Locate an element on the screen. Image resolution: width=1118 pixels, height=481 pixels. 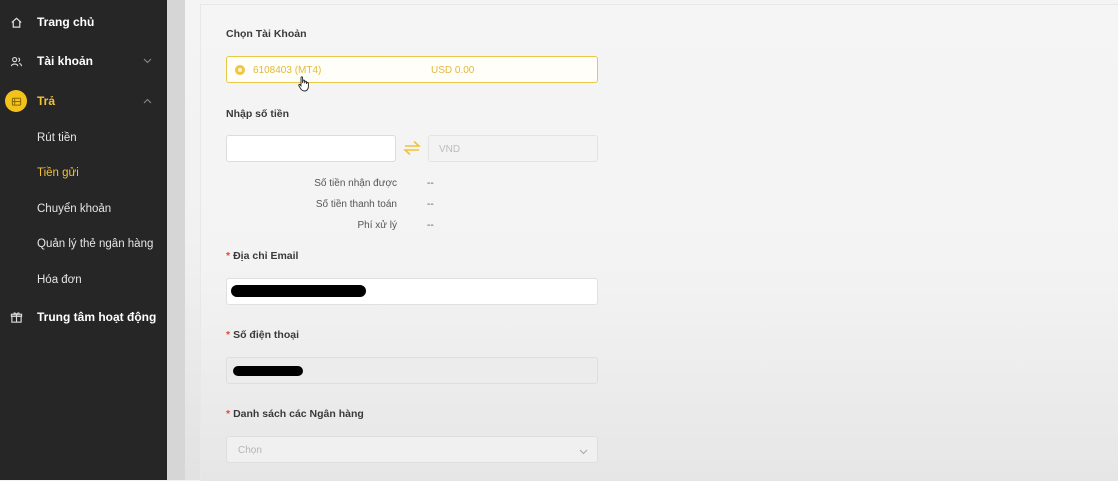
home-icon is located at coordinates (16, 22).